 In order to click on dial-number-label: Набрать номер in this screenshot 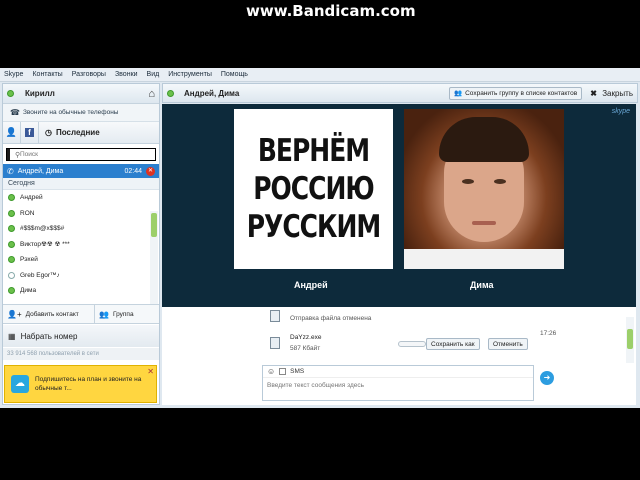, I will do `click(49, 336)`.